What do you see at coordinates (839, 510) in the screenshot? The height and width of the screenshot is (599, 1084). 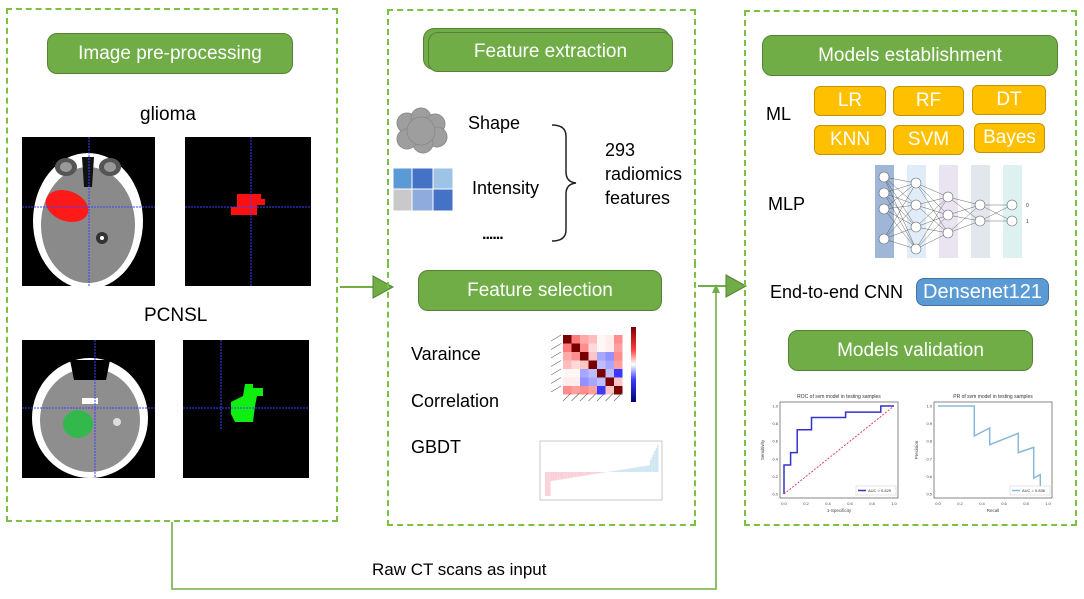 I see `x-axis-label: 1-Specificity` at bounding box center [839, 510].